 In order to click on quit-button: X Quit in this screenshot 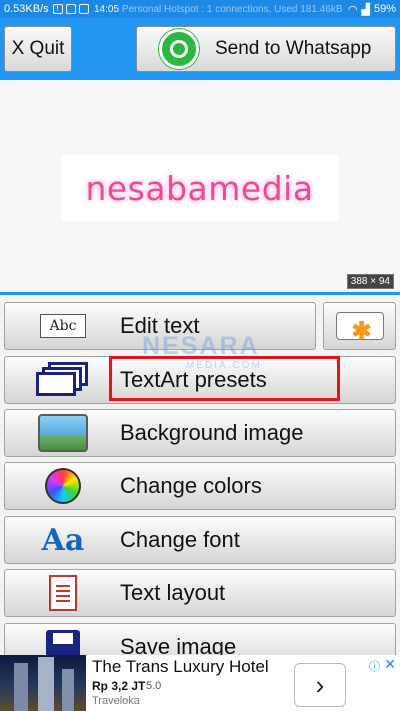, I will do `click(38, 49)`.